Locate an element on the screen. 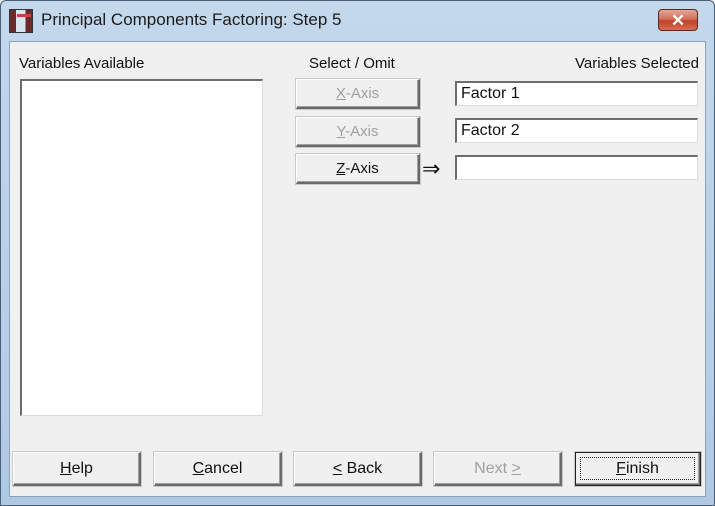 The height and width of the screenshot is (506, 715). z-axis-field is located at coordinates (576, 167).